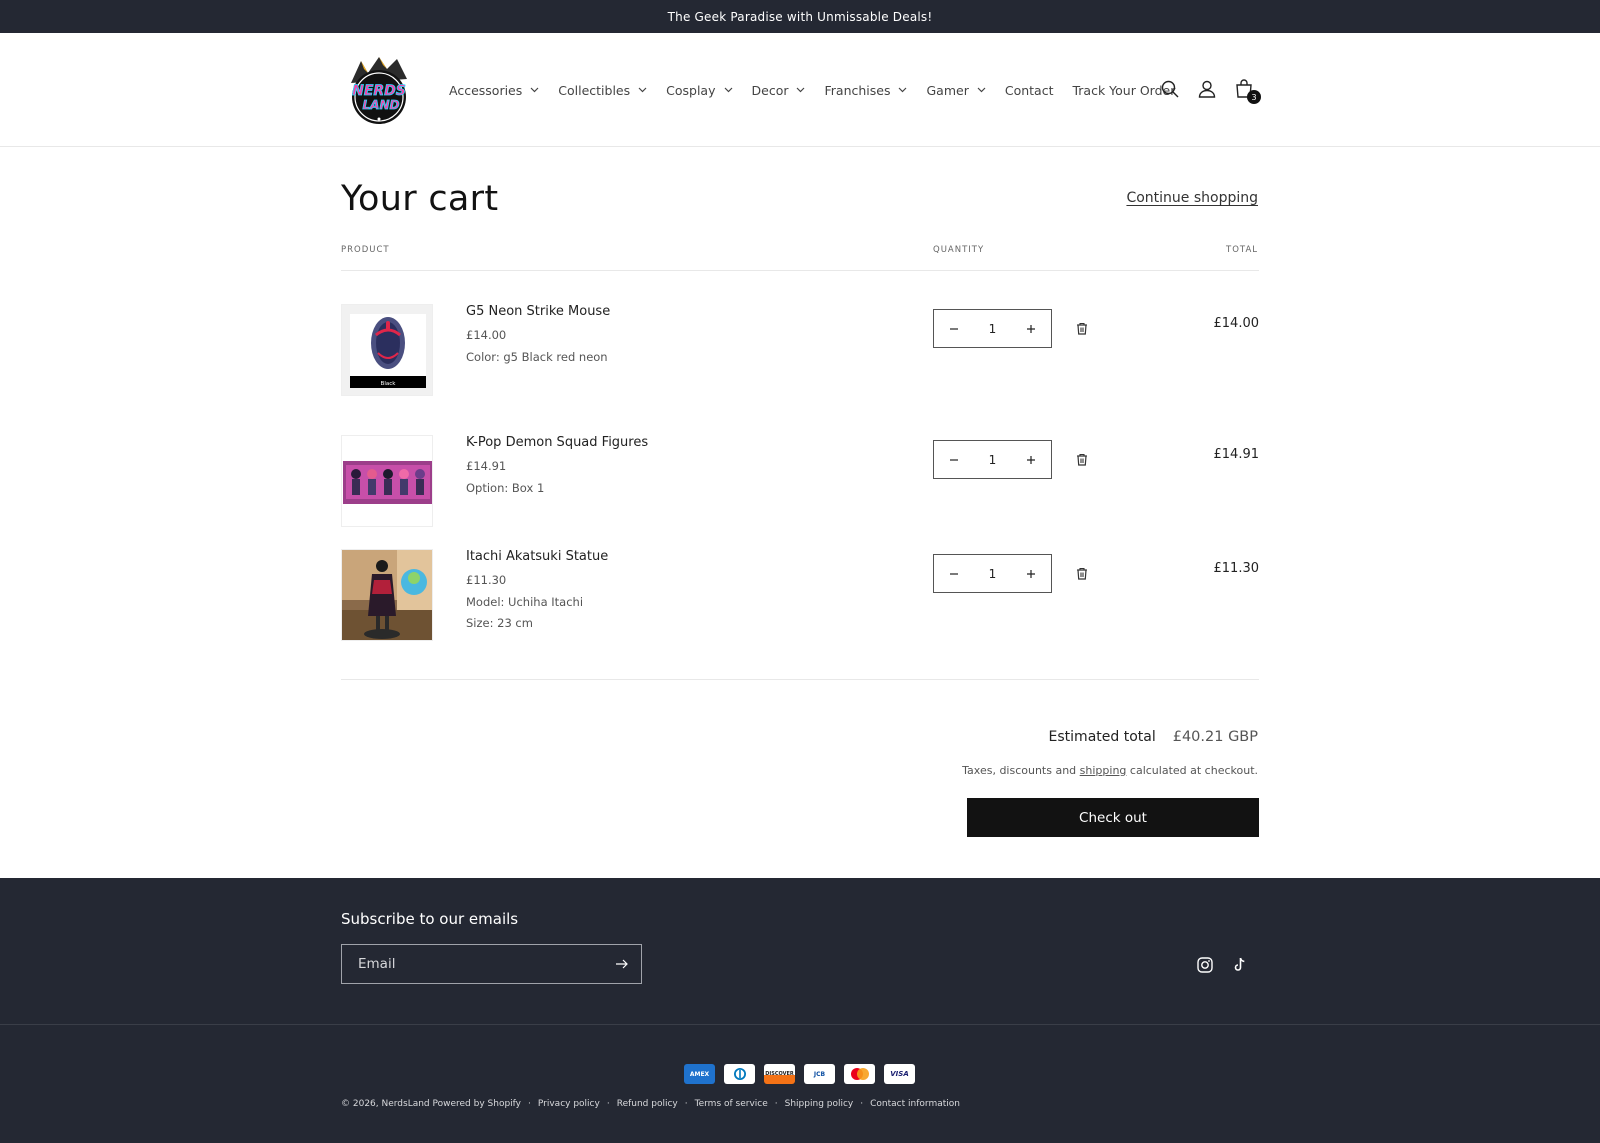  Describe the element at coordinates (691, 90) in the screenshot. I see `nav-label: Cosplay` at that location.